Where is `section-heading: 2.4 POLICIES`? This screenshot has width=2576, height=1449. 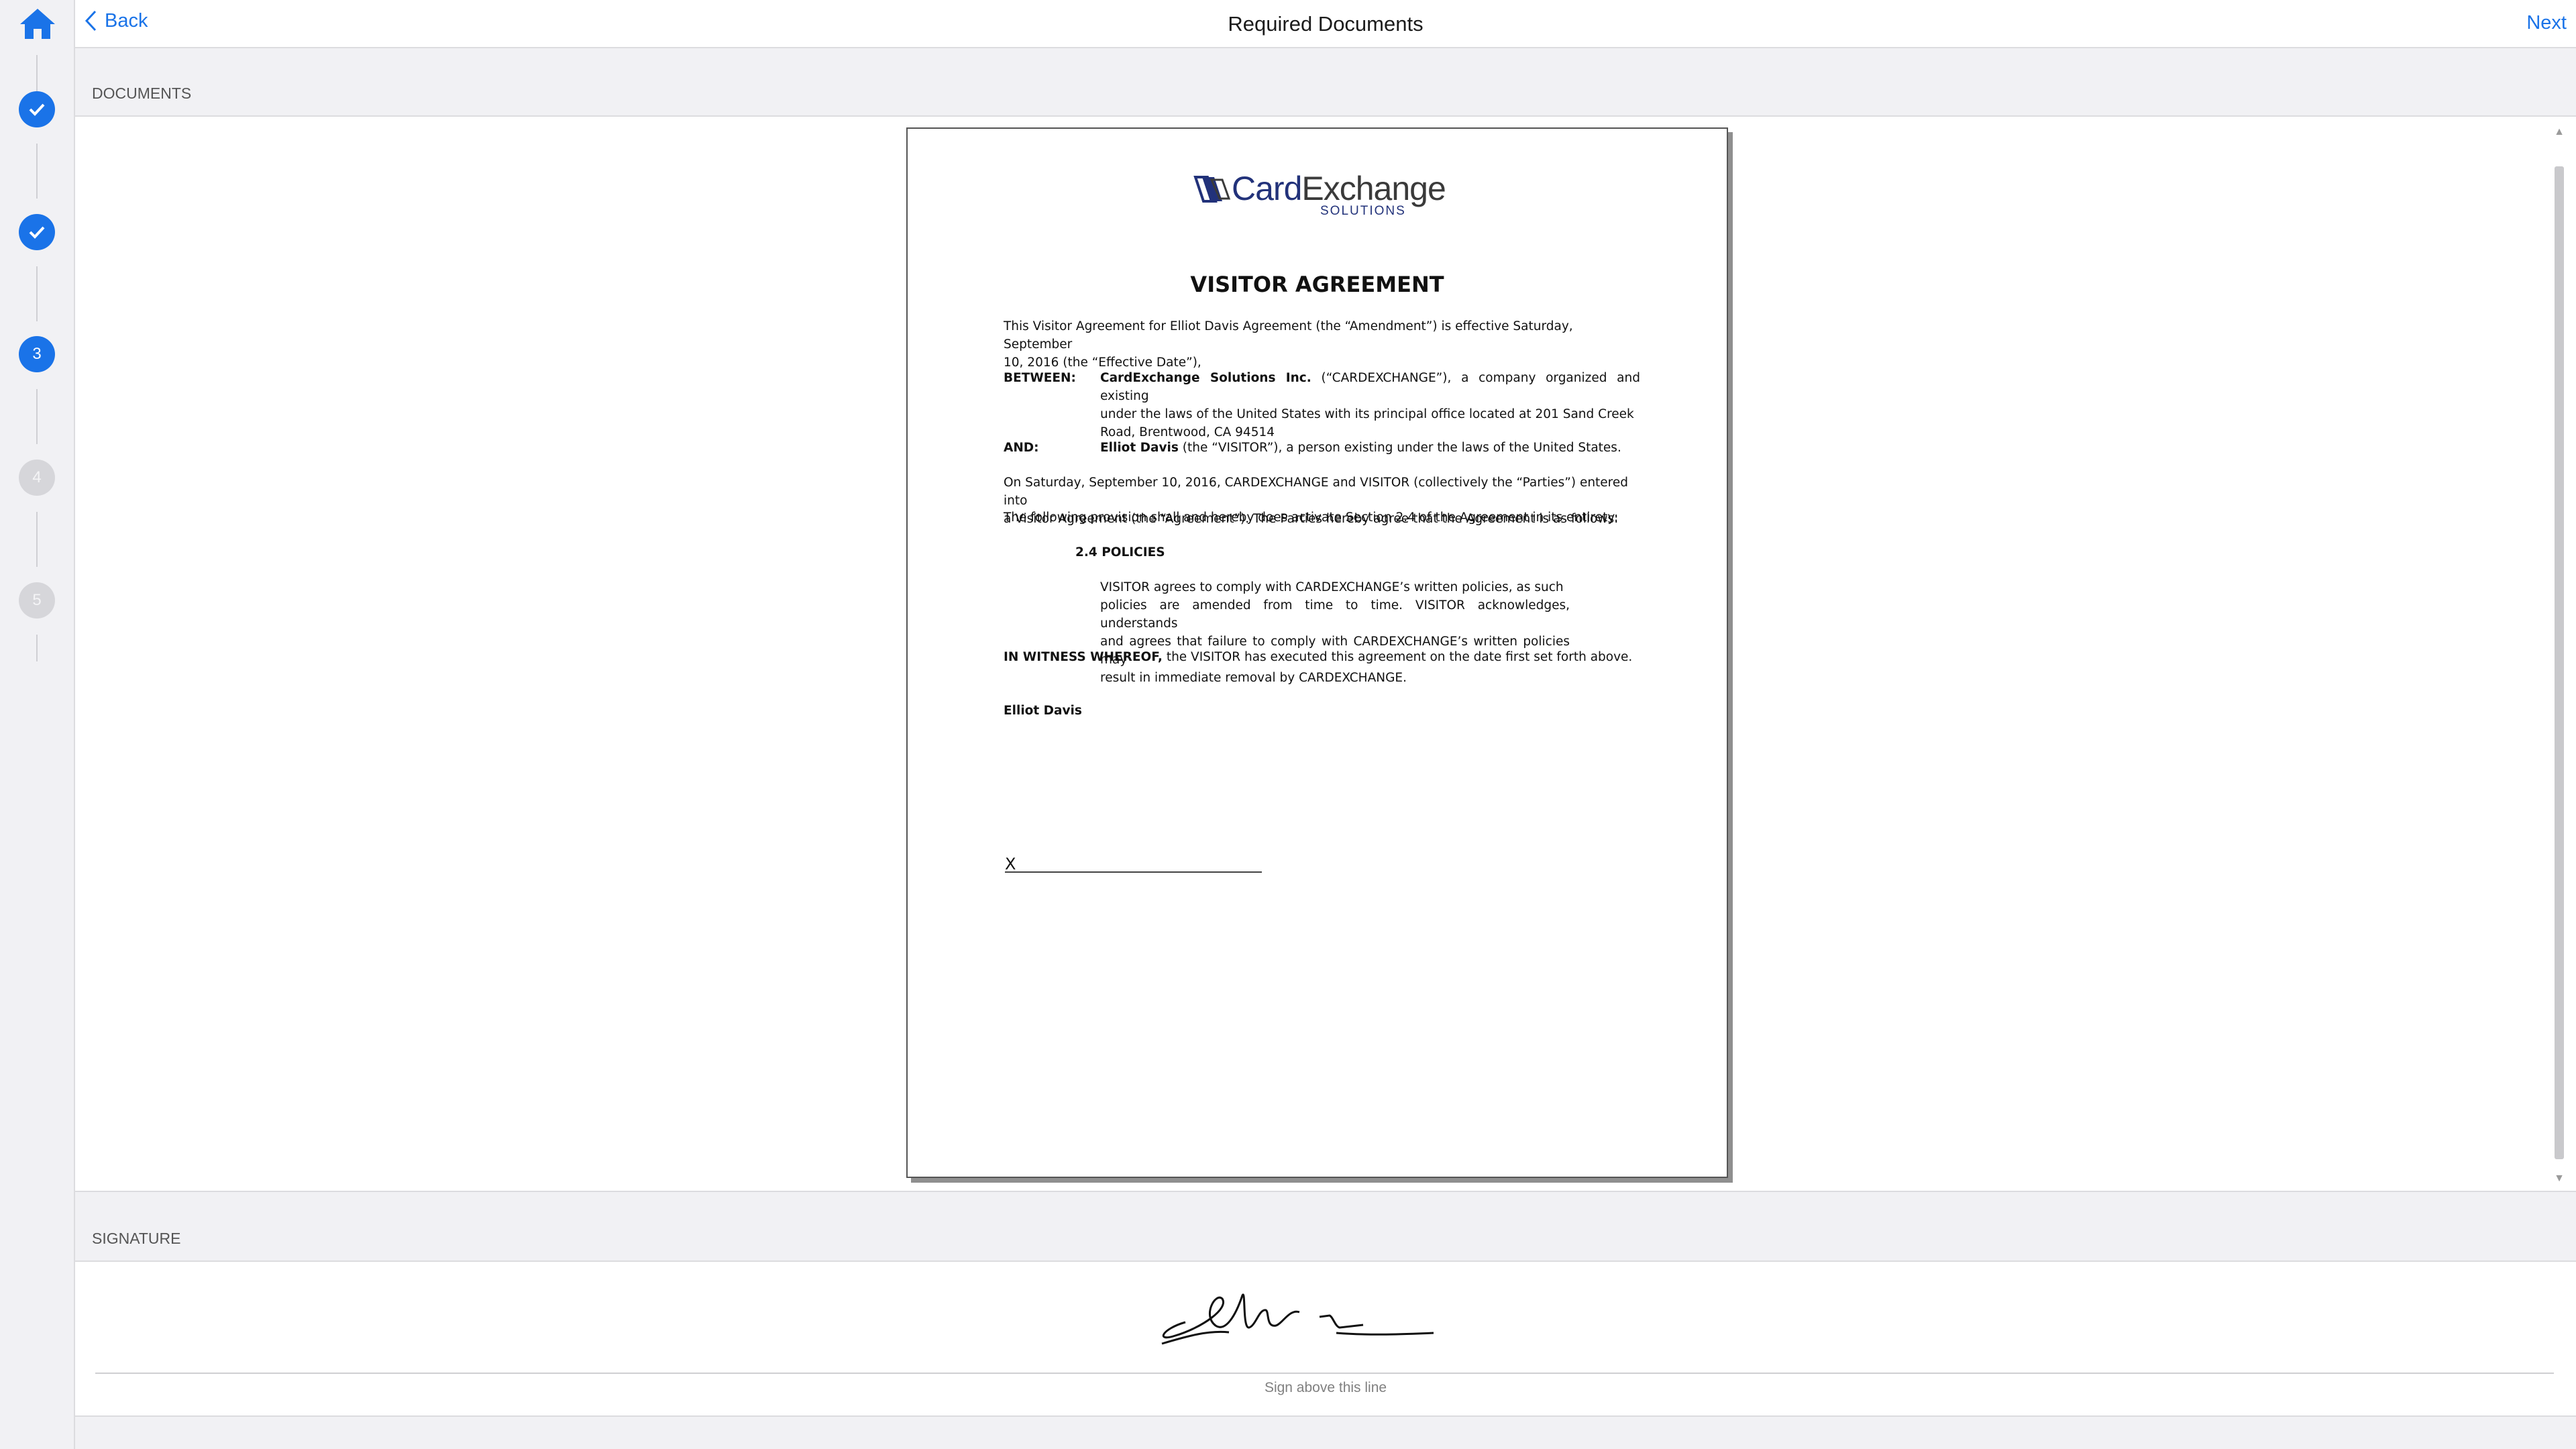 section-heading: 2.4 POLICIES is located at coordinates (1120, 552).